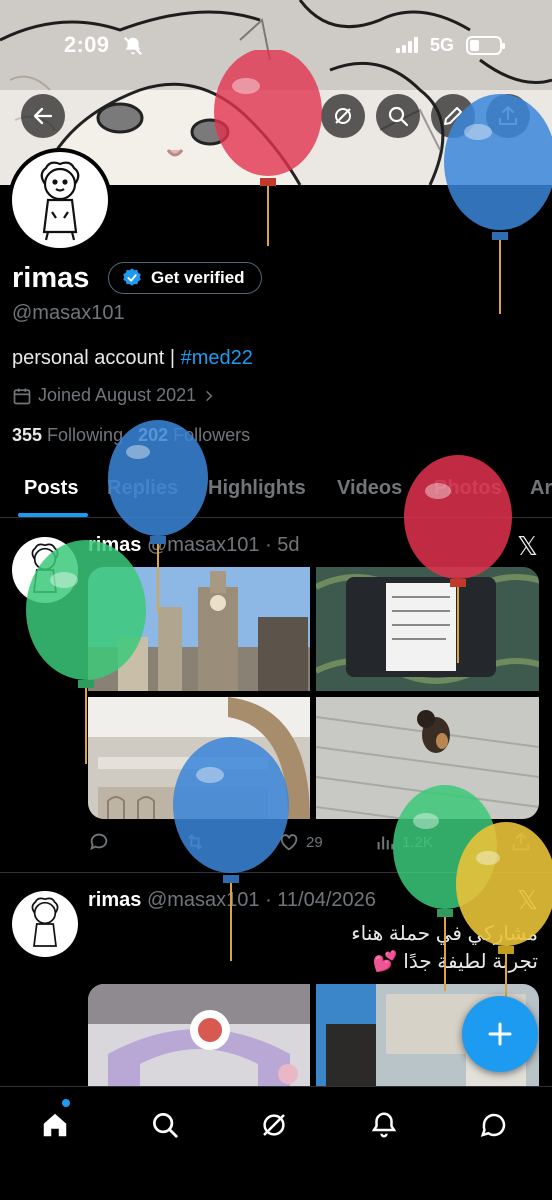 This screenshot has height=1200, width=552. I want to click on display-name: rimas, so click(51, 278).